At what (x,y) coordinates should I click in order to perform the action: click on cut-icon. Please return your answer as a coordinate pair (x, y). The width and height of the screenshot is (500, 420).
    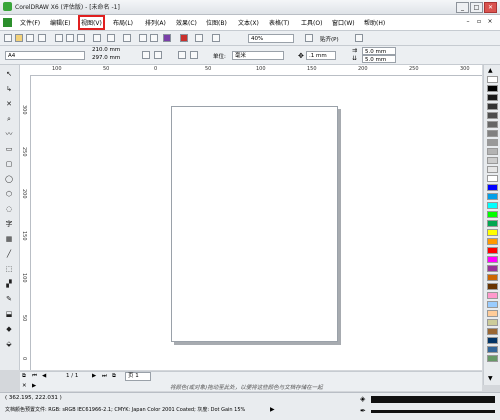
    Looking at the image, I should click on (59, 38).